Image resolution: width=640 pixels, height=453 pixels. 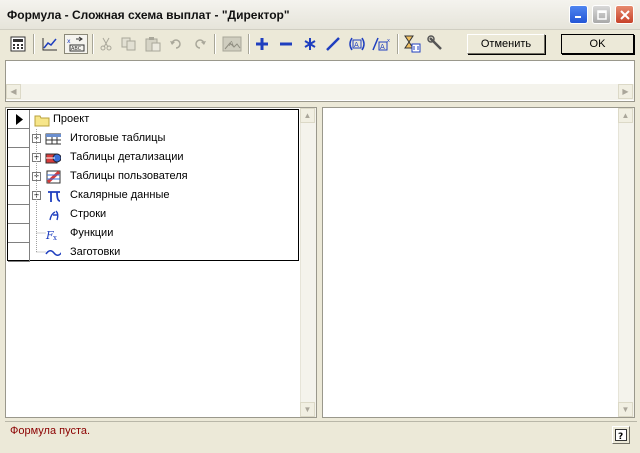 What do you see at coordinates (153, 157) in the screenshot?
I see `tree-item-detail: + Таблицы детализации` at bounding box center [153, 157].